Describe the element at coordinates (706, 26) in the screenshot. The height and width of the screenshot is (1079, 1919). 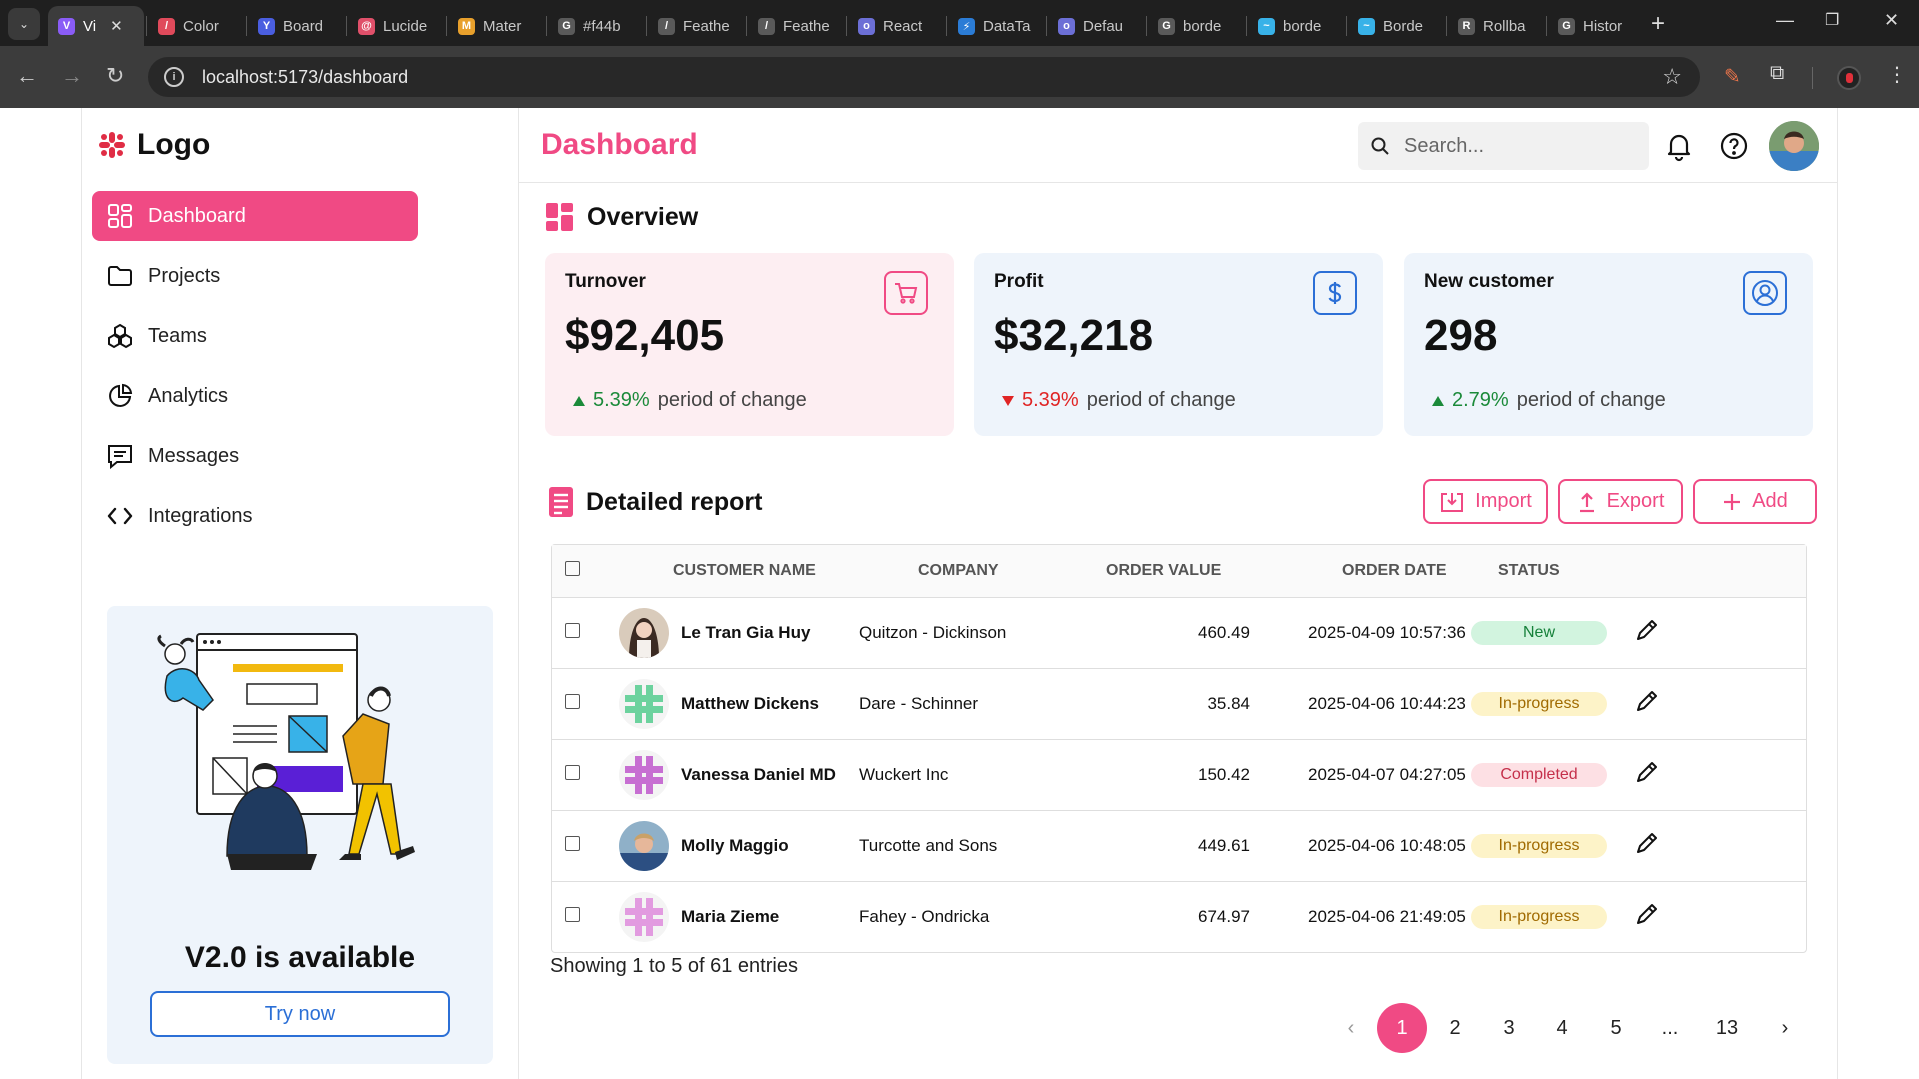
I see `tab-title: Feathe` at that location.